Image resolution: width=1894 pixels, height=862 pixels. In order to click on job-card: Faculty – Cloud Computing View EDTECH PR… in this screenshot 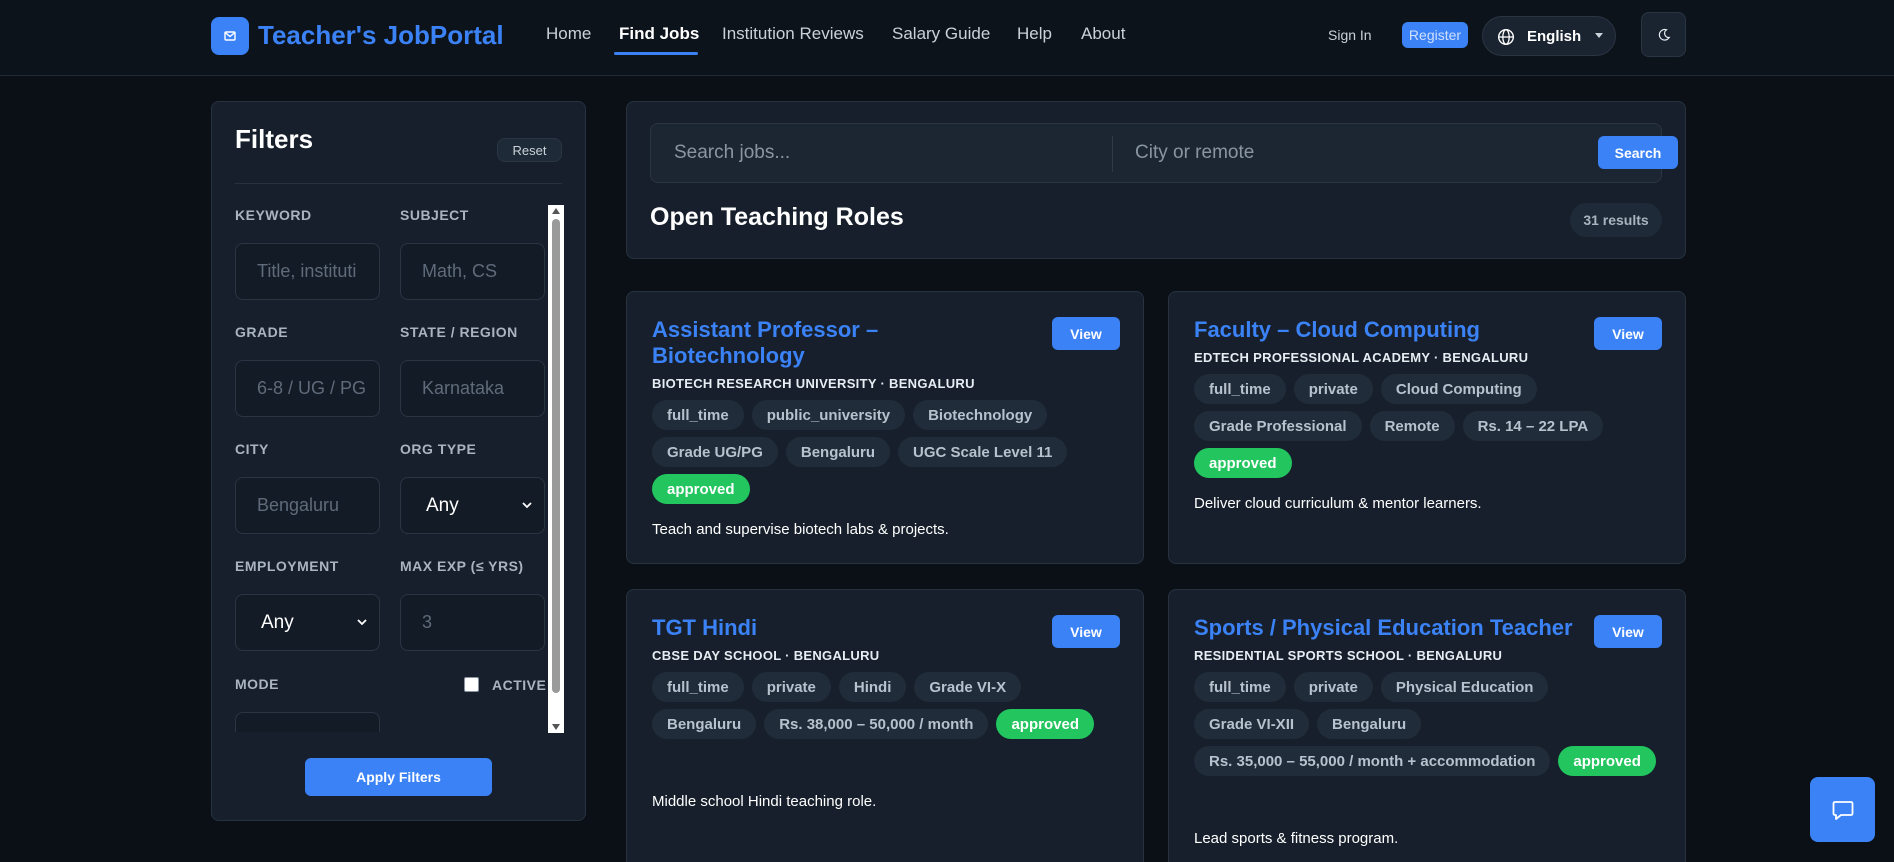, I will do `click(1427, 427)`.